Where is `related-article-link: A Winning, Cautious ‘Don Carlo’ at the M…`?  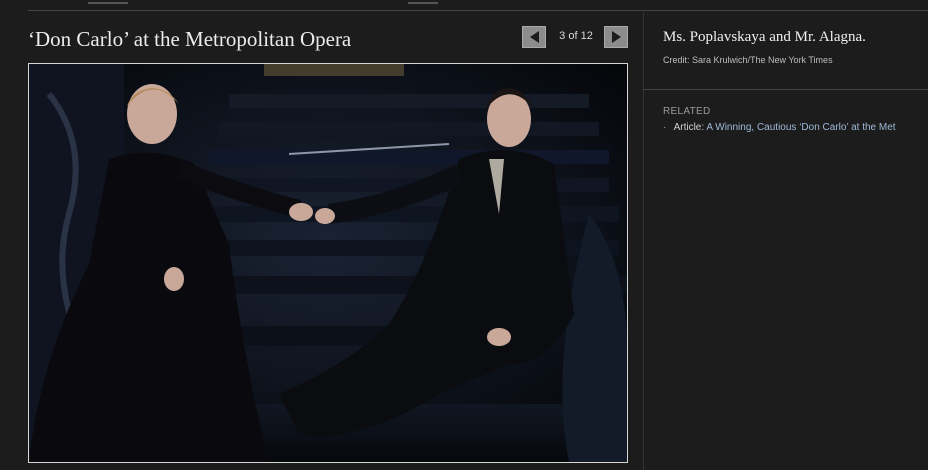
related-article-link: A Winning, Cautious ‘Don Carlo’ at the M… is located at coordinates (800, 127).